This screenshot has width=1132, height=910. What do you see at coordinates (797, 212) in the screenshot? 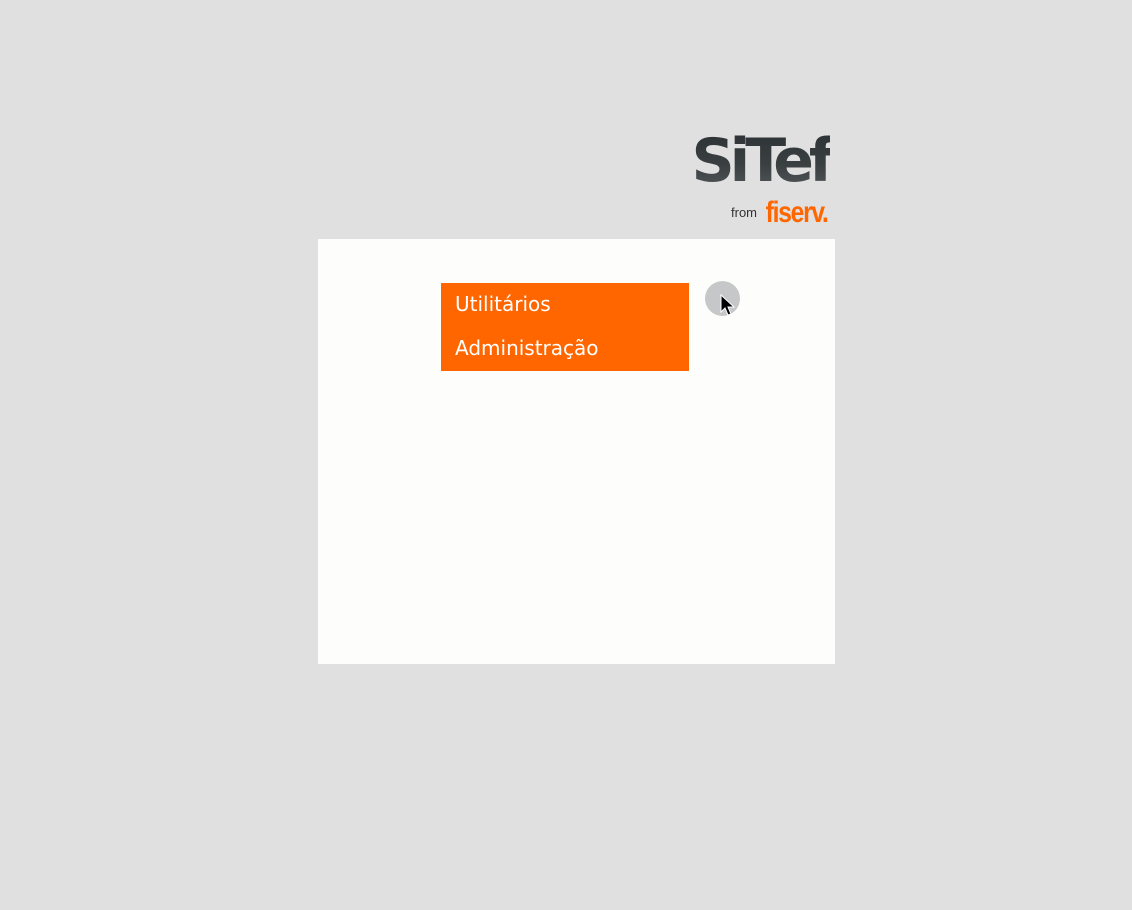
I see `fiserv-logo-text: fiserv.` at bounding box center [797, 212].